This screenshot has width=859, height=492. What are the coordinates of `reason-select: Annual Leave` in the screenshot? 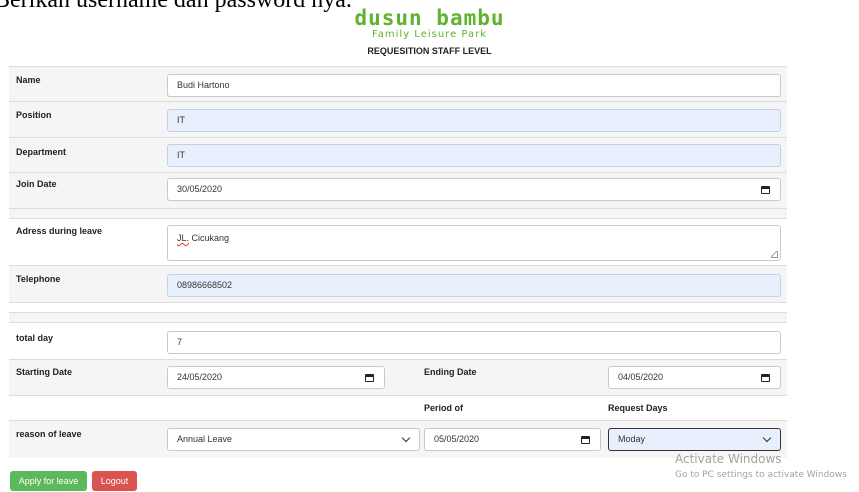 It's located at (293, 439).